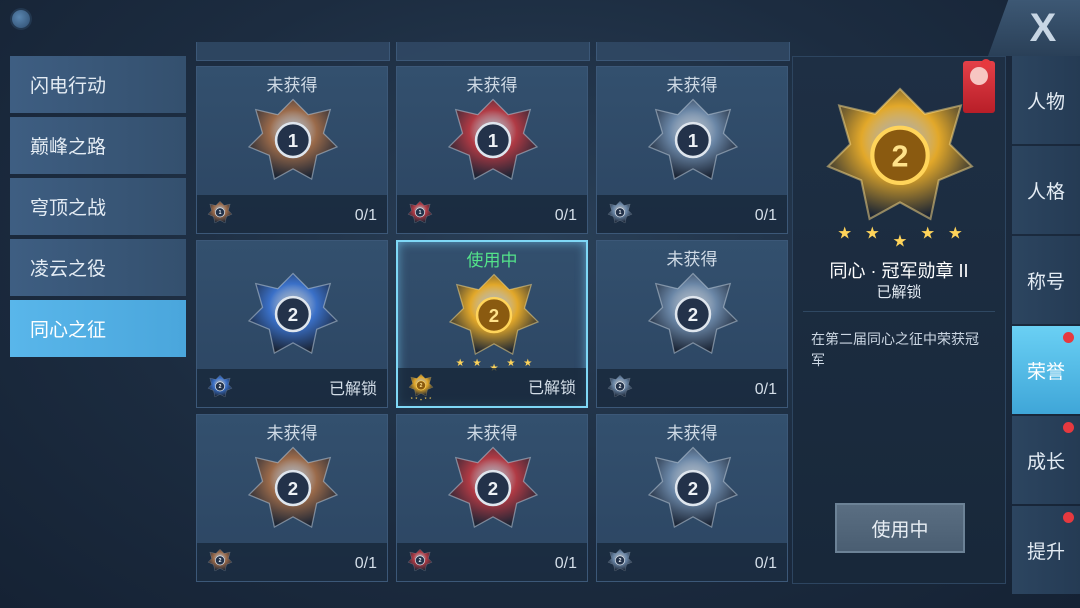 The image size is (1080, 608). I want to click on medal-thumbnail-icon: 2★ ★ ★ ★ ★, so click(421, 388).